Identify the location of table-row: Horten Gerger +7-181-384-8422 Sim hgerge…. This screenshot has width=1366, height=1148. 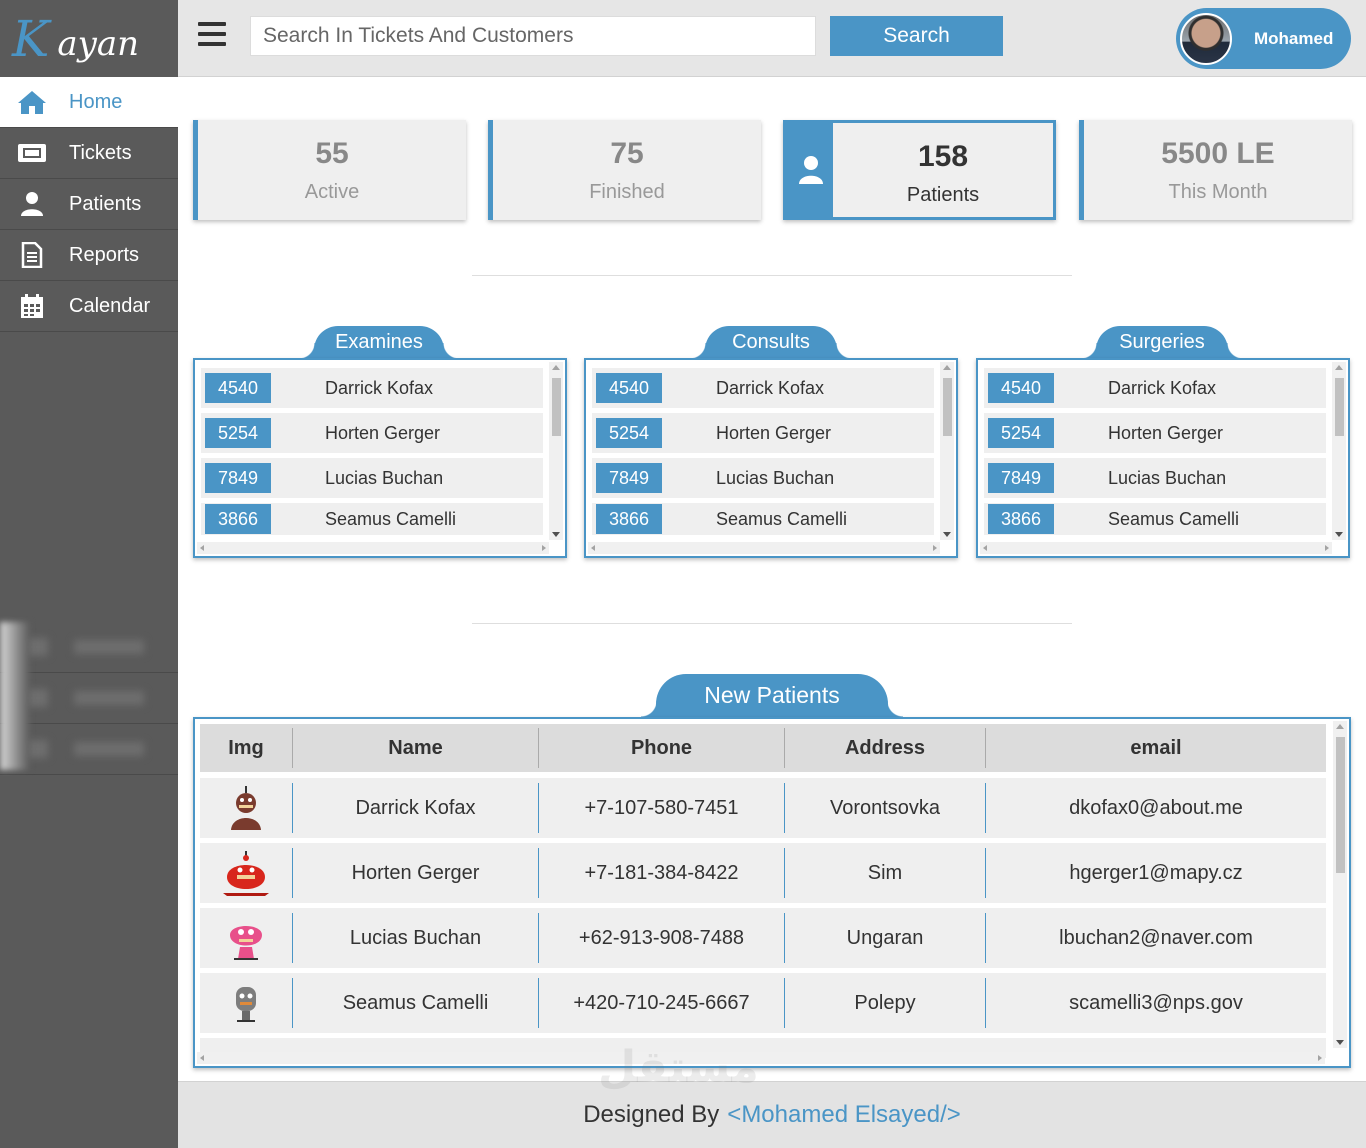
(763, 873).